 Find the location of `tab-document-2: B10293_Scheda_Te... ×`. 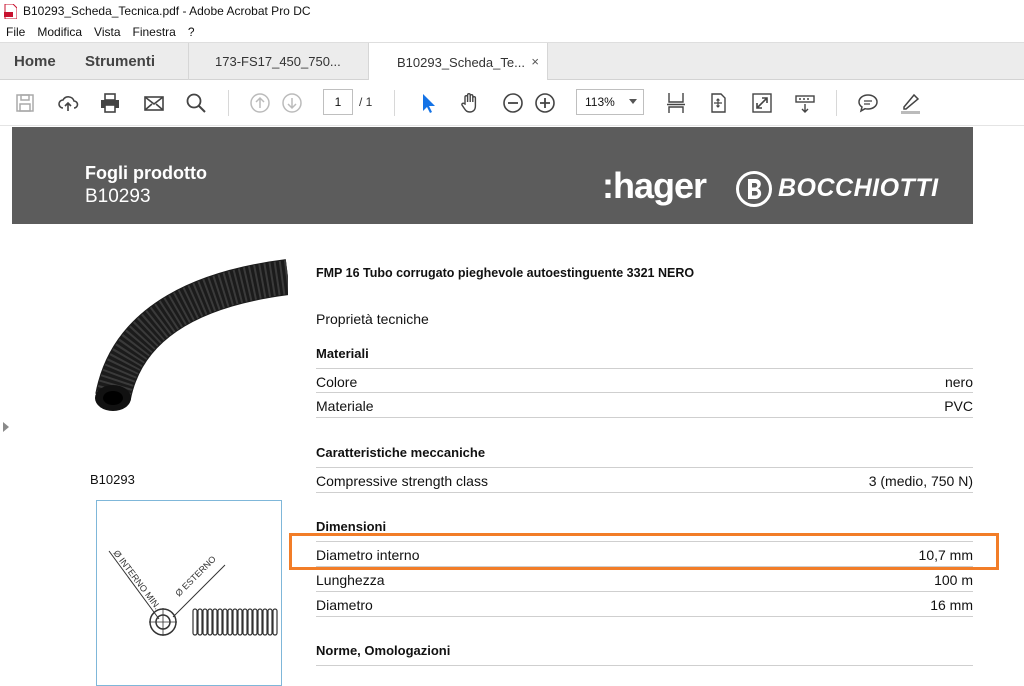

tab-document-2: B10293_Scheda_Te... × is located at coordinates (458, 62).